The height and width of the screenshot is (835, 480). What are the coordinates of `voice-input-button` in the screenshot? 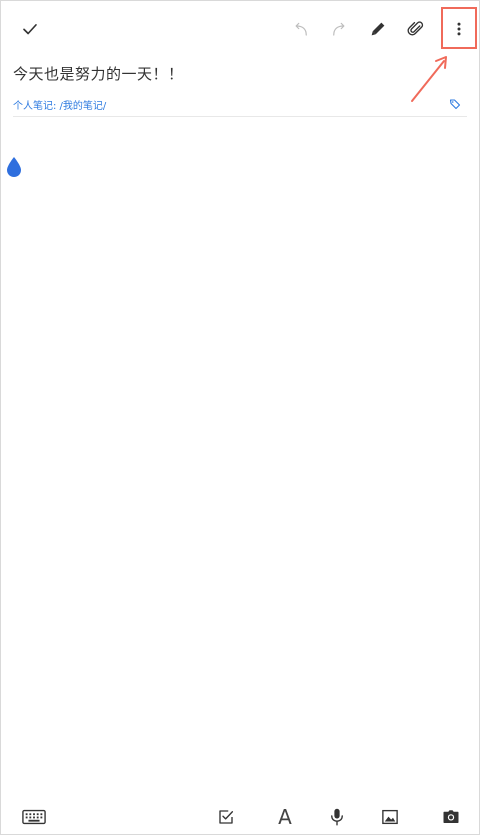 It's located at (337, 817).